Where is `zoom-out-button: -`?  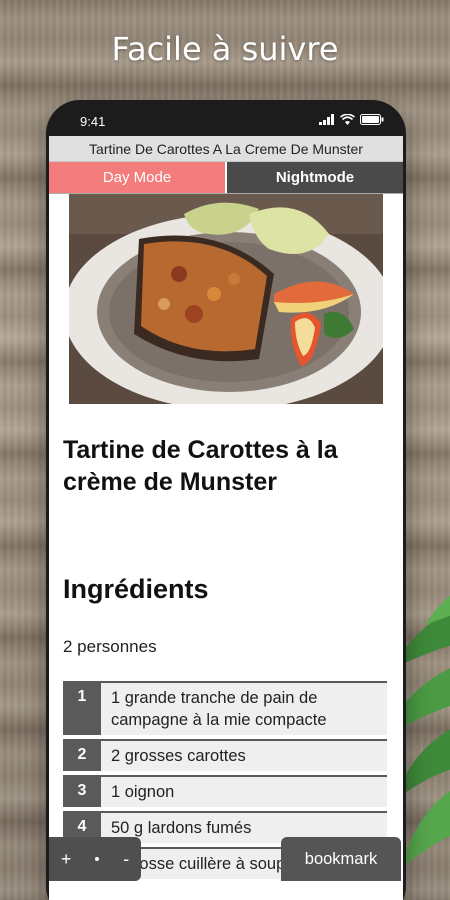
zoom-out-button: - is located at coordinates (126, 859).